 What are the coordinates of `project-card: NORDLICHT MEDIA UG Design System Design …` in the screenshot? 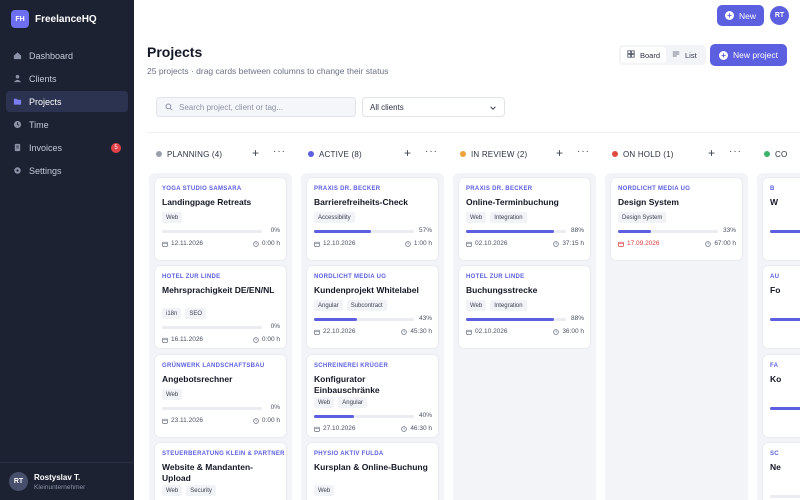 It's located at (676, 219).